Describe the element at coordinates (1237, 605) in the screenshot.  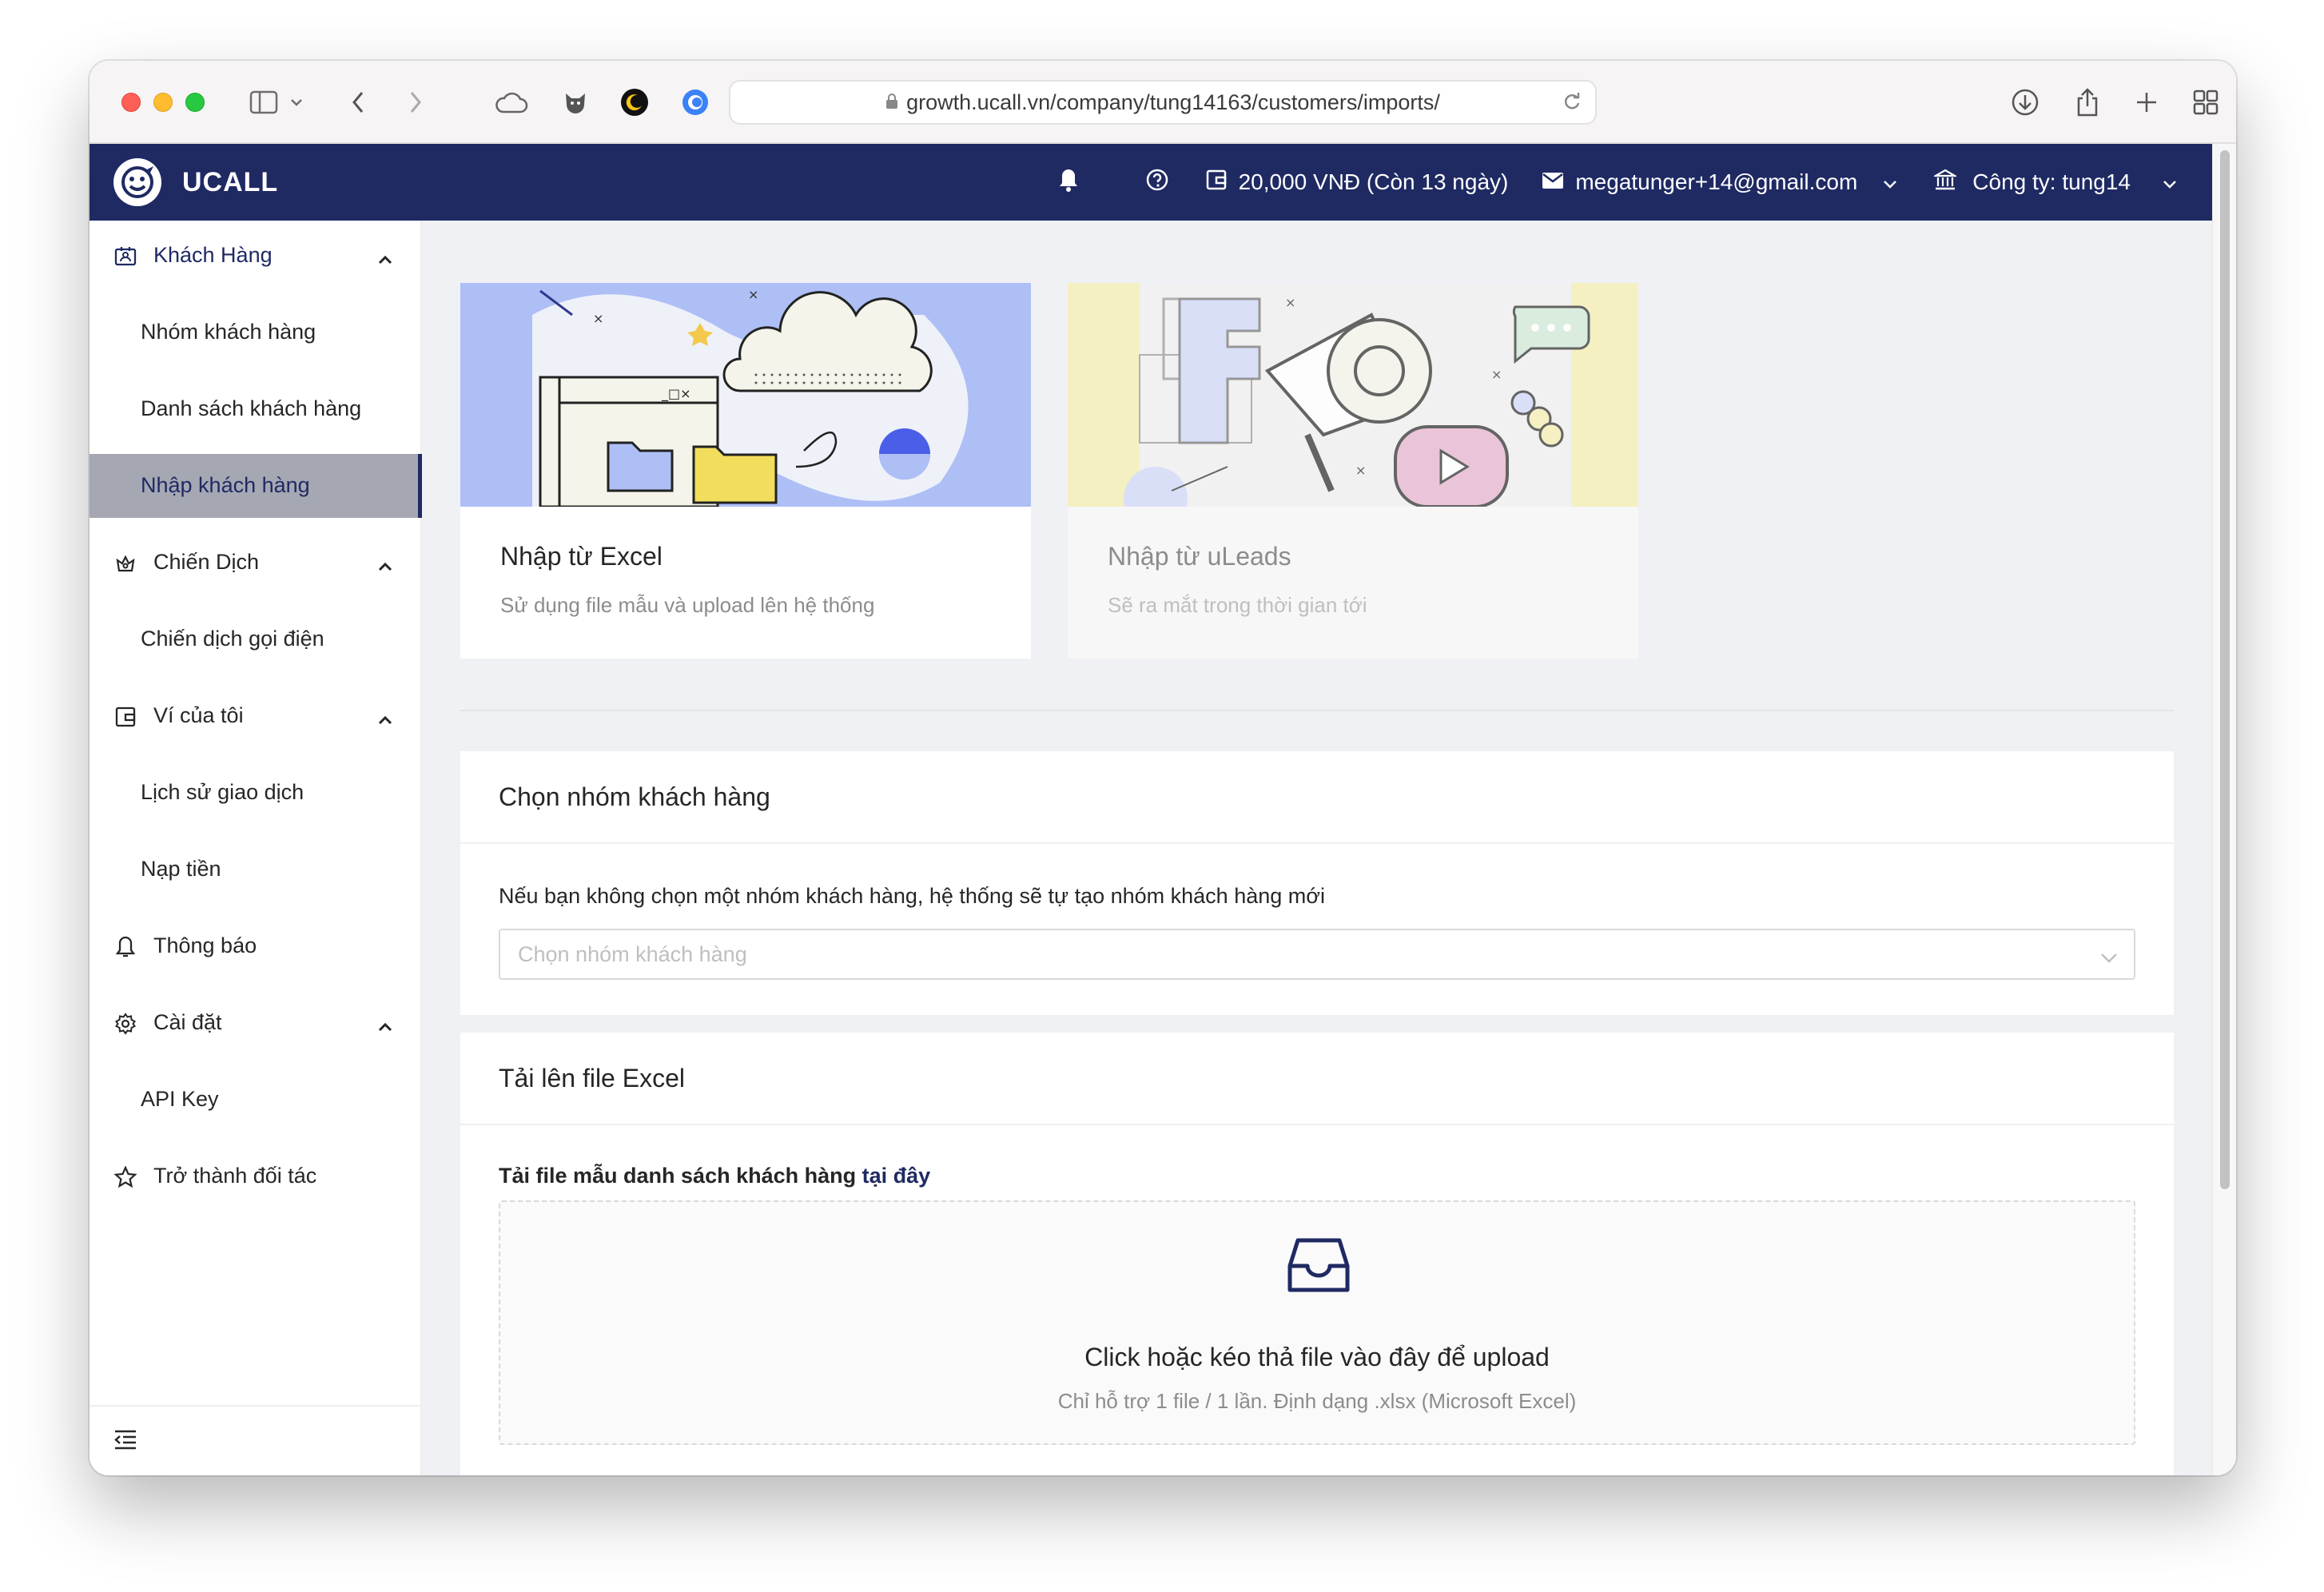
I see `card-description: Sẽ ra mắt trong thời gian tới` at that location.